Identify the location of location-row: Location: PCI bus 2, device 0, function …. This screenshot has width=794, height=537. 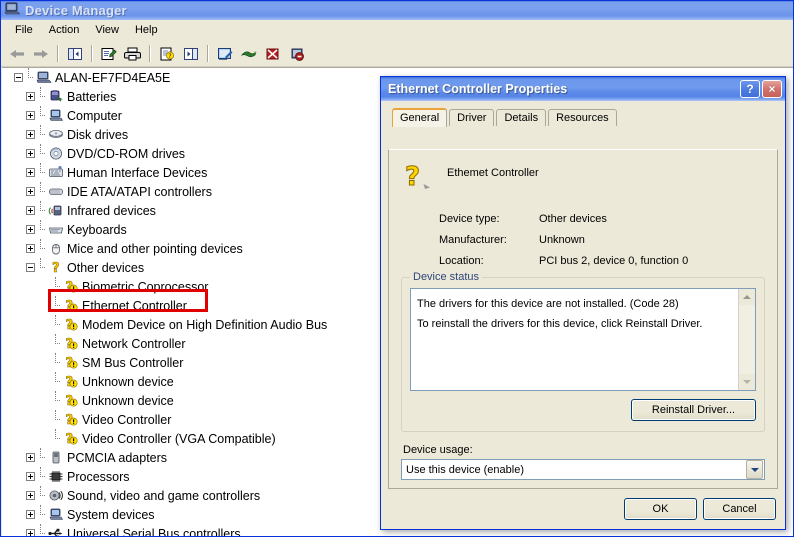
(602, 261).